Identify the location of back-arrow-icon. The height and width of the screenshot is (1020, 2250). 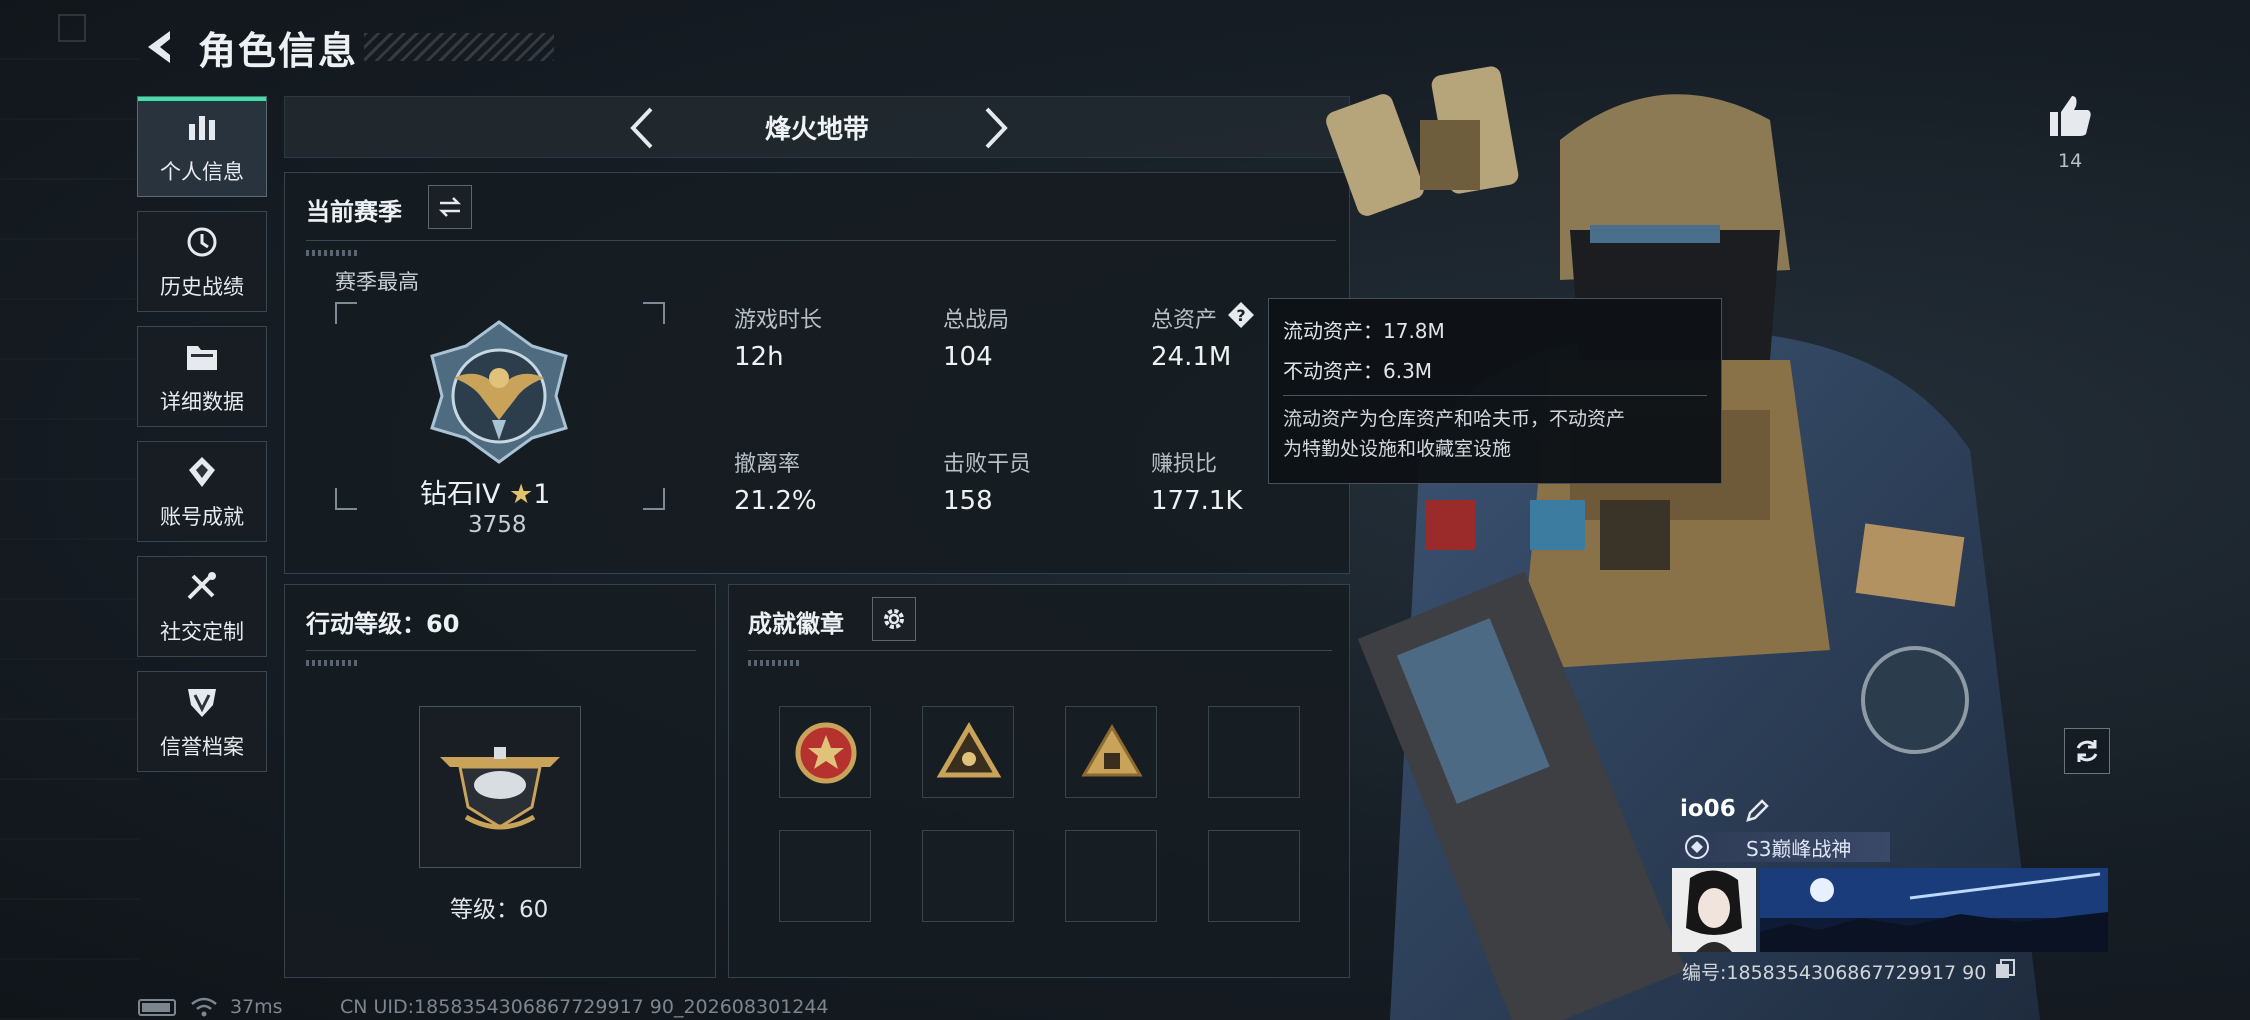
(160, 47).